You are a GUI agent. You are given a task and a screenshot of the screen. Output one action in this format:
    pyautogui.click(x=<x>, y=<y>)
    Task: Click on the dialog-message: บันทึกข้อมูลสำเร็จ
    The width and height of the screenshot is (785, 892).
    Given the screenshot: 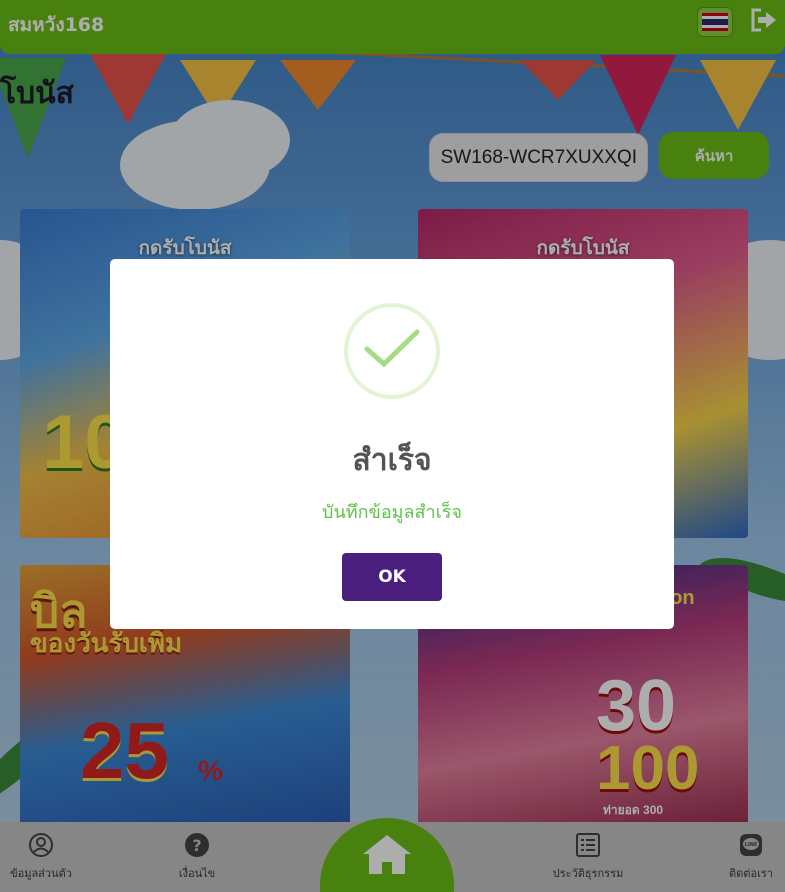 What is the action you would take?
    pyautogui.click(x=392, y=512)
    